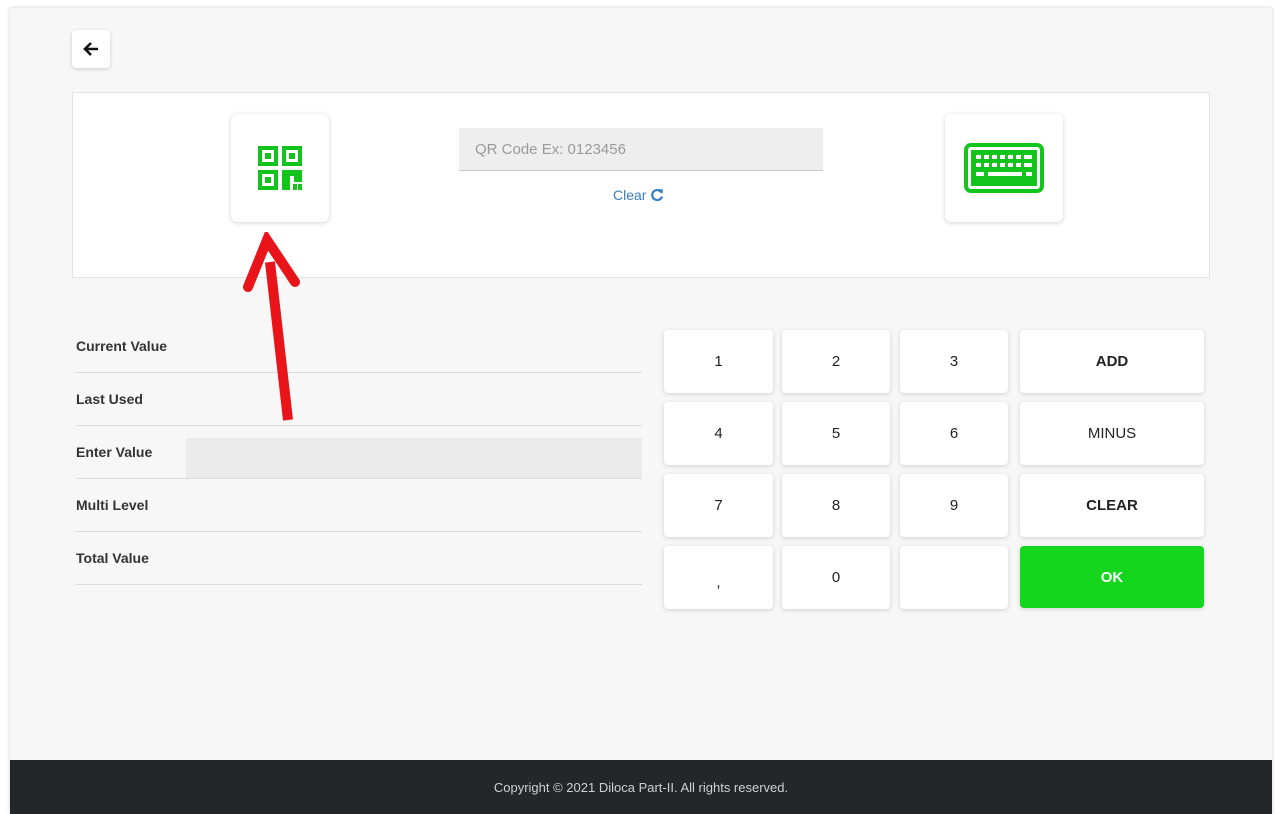 The width and height of the screenshot is (1280, 814). Describe the element at coordinates (1112, 433) in the screenshot. I see `minus-button: MINUS` at that location.